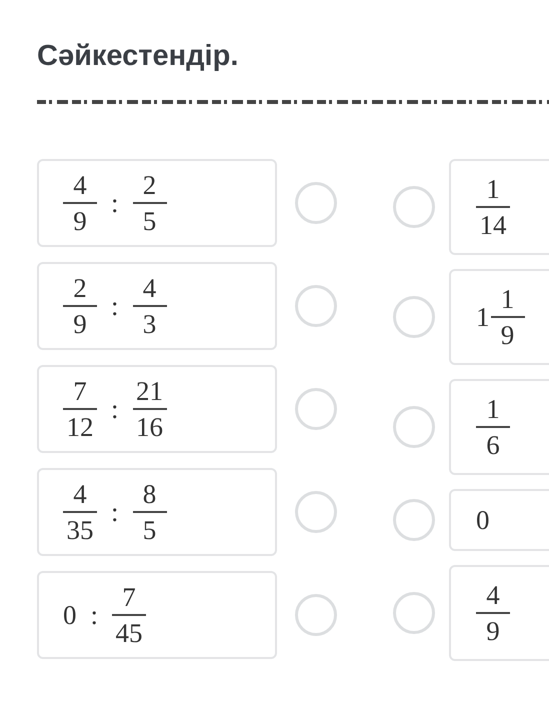  I want to click on fraction: 7 45, so click(129, 615).